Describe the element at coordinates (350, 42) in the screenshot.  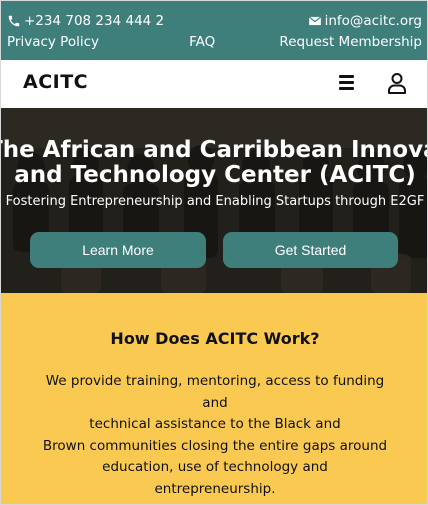
I see `request-membership-link: Request Membership` at that location.